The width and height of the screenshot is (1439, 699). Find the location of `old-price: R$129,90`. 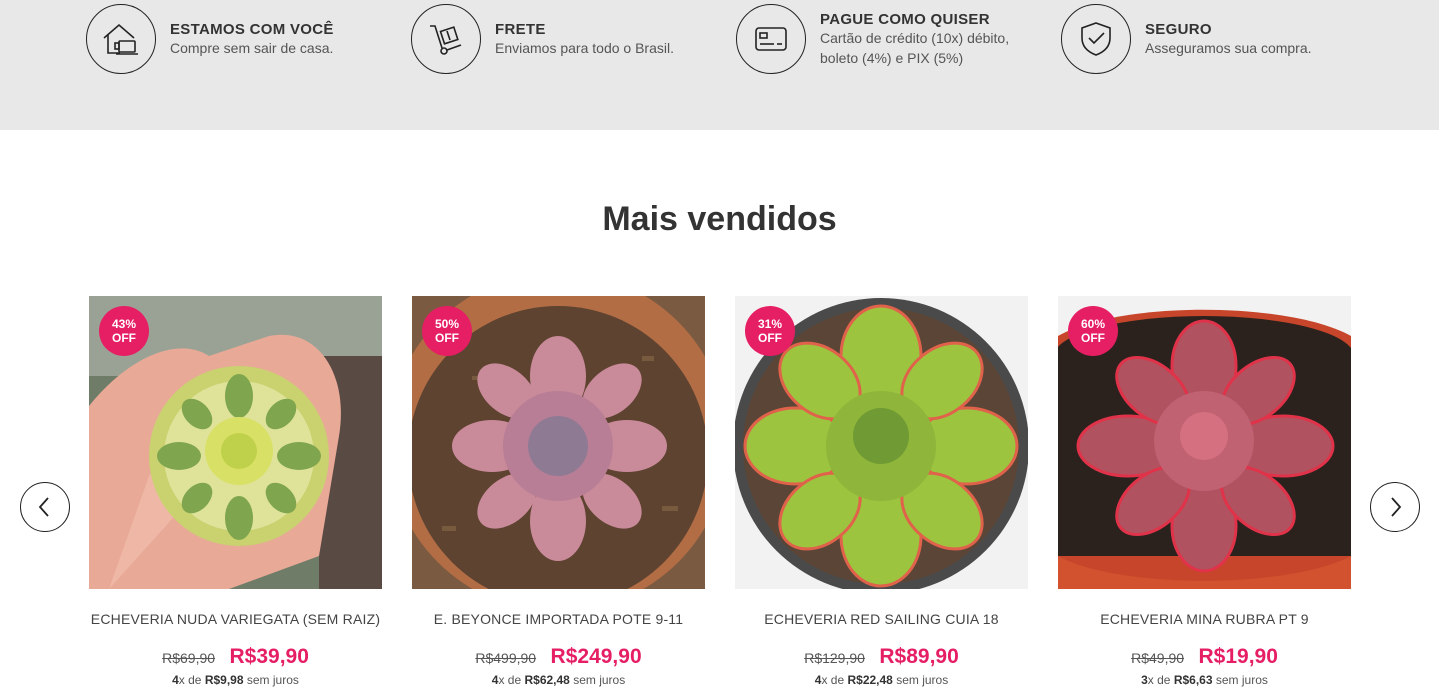

old-price: R$129,90 is located at coordinates (834, 658).